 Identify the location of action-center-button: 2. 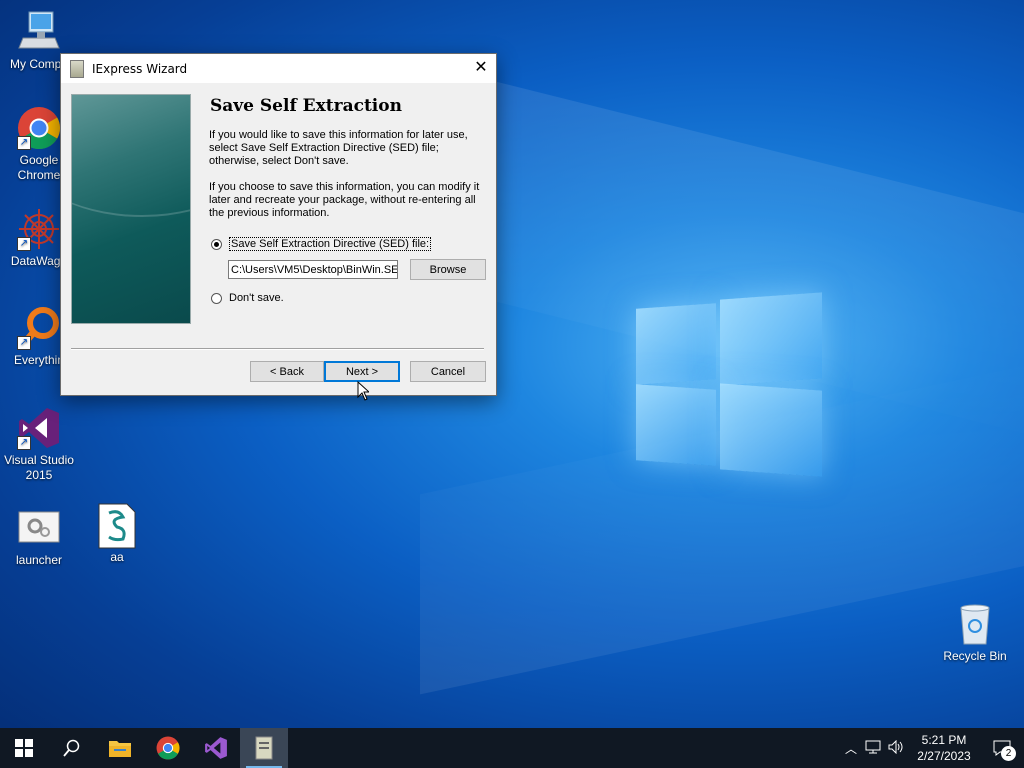
(1002, 748).